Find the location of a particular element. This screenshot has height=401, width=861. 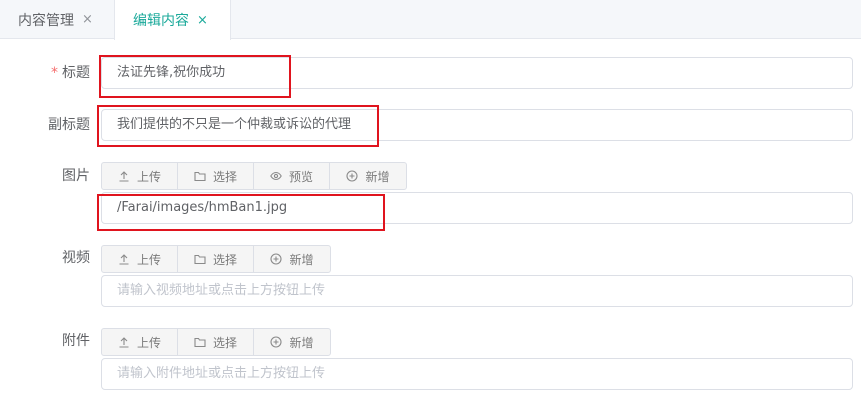

tab-edit-content: 编辑内容 × is located at coordinates (172, 20).